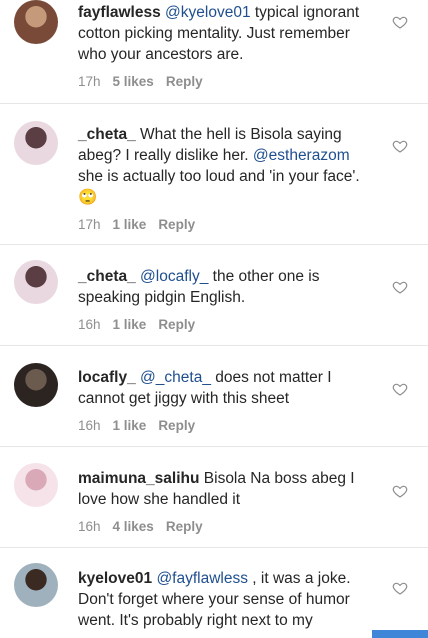 The height and width of the screenshot is (638, 428). Describe the element at coordinates (174, 276) in the screenshot. I see `mention-link: @locafly_` at that location.